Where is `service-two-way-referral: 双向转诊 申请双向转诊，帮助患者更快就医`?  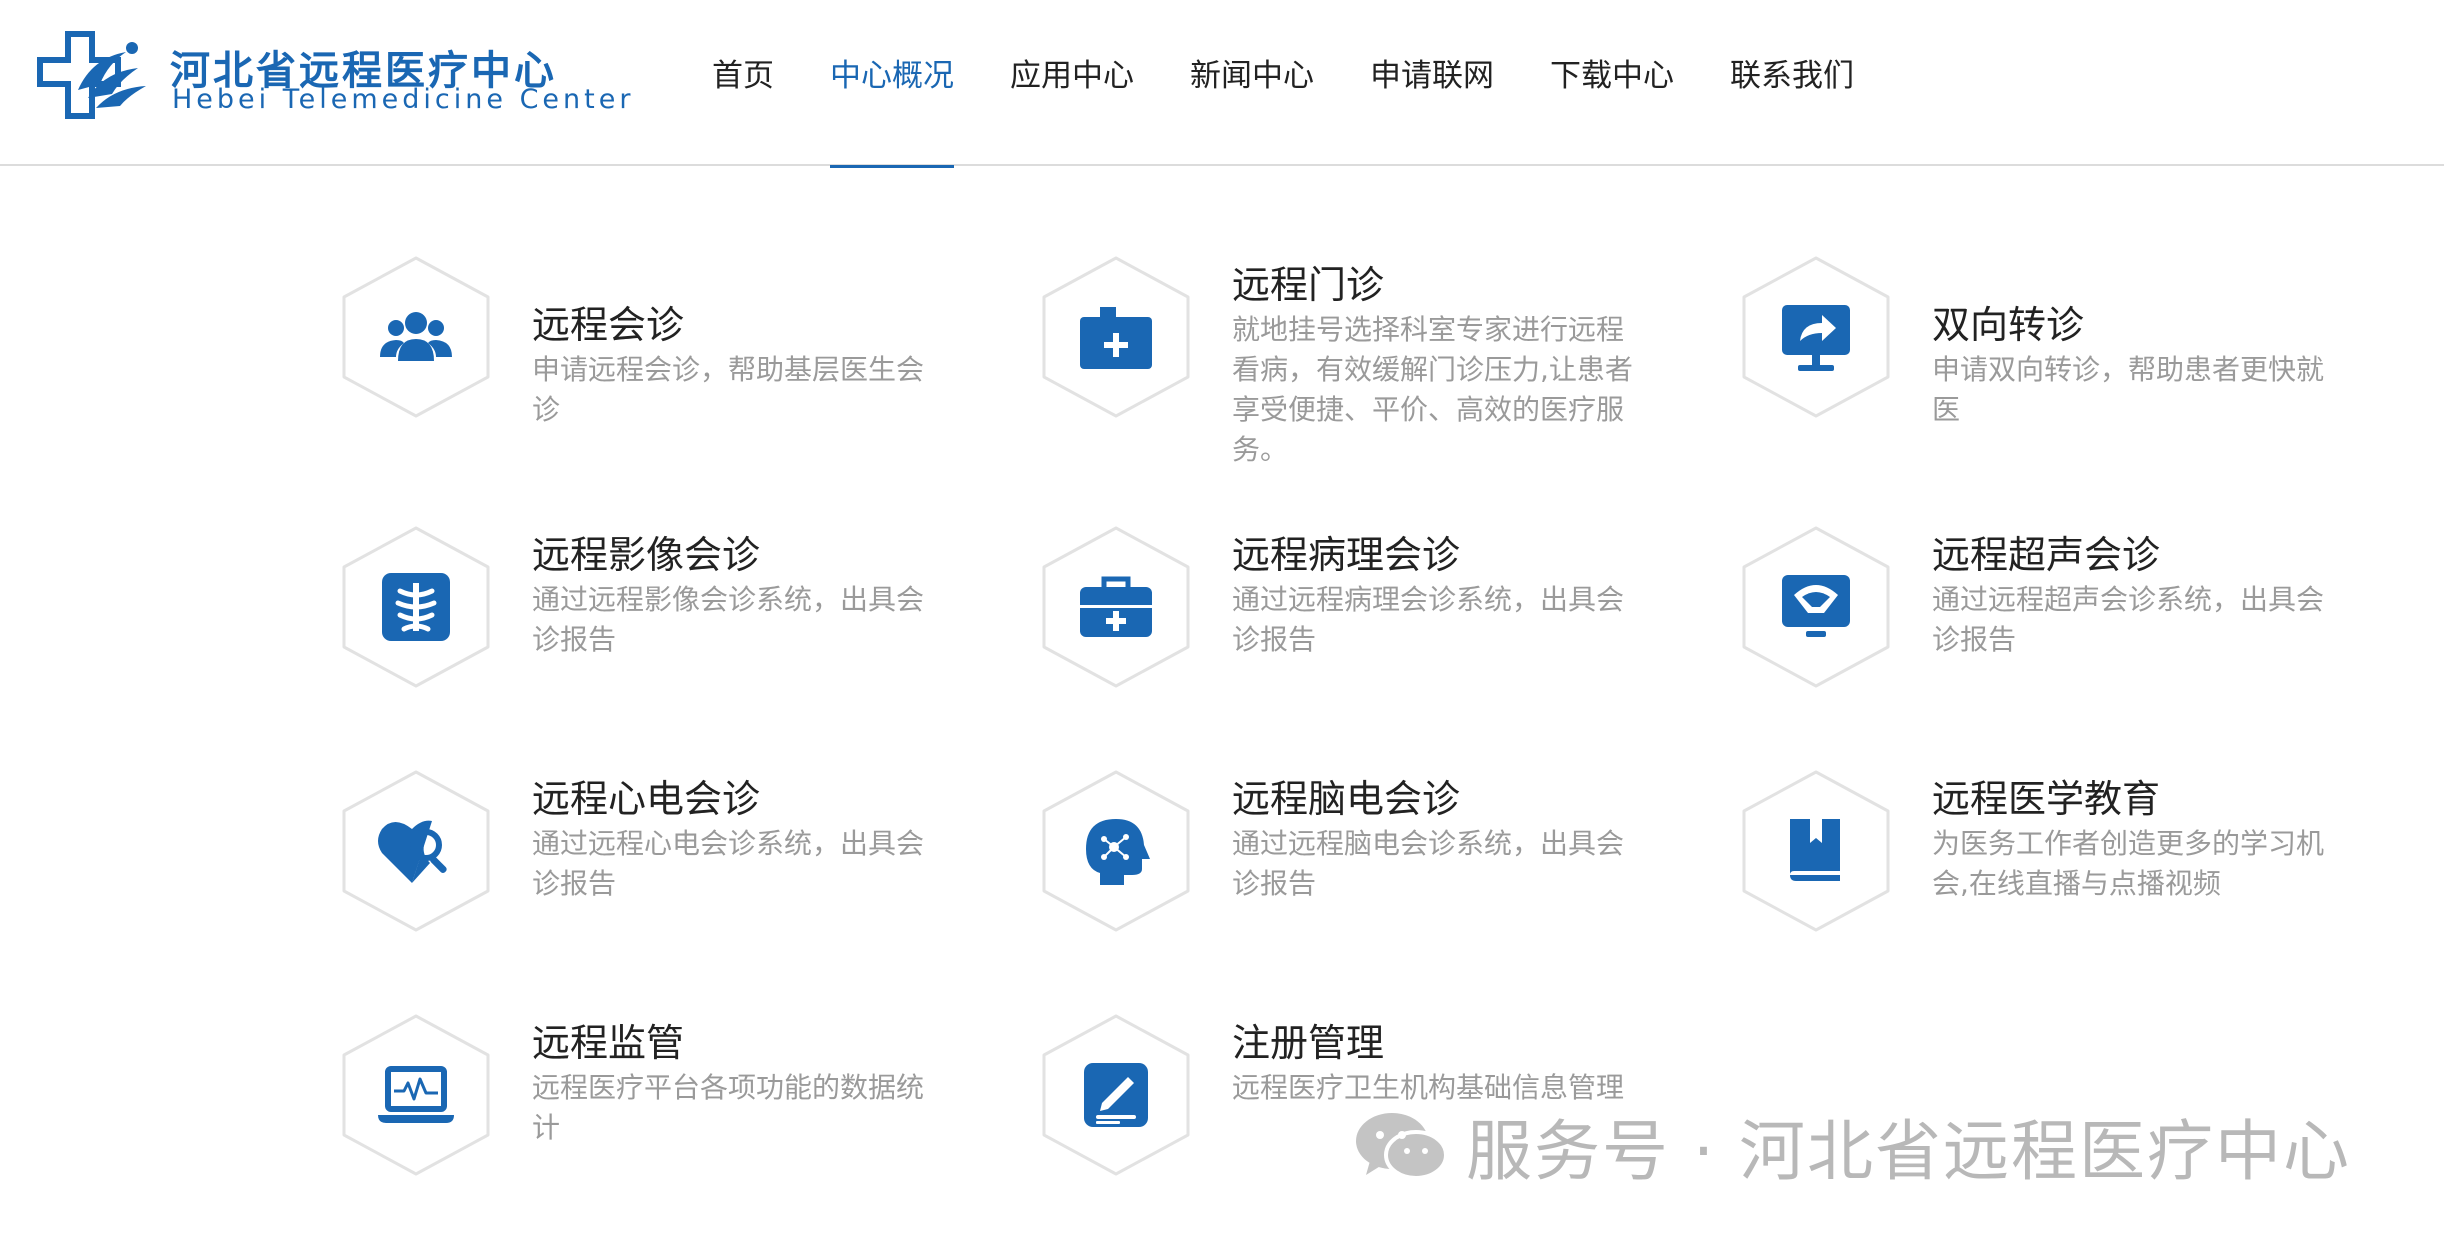
service-two-way-referral: 双向转诊 申请双向转诊，帮助患者更快就医 is located at coordinates (2060, 374).